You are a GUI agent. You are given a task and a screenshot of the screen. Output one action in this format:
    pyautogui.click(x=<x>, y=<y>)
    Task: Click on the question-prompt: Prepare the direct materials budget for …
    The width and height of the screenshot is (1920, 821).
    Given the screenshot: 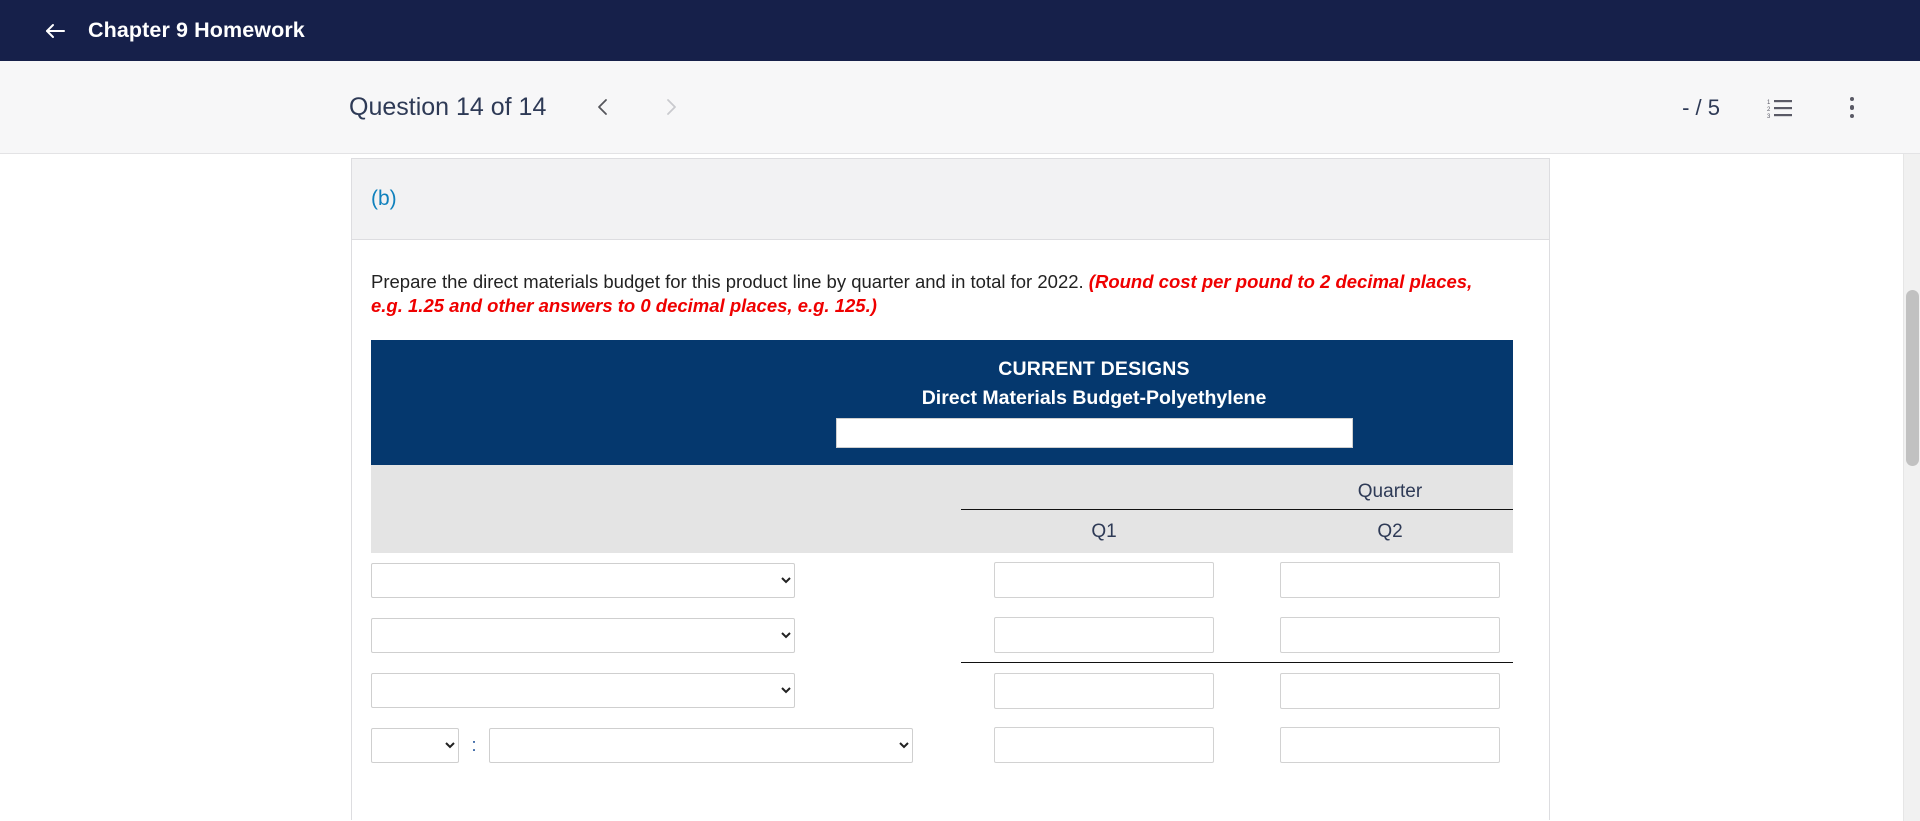 What is the action you would take?
    pyautogui.click(x=937, y=293)
    